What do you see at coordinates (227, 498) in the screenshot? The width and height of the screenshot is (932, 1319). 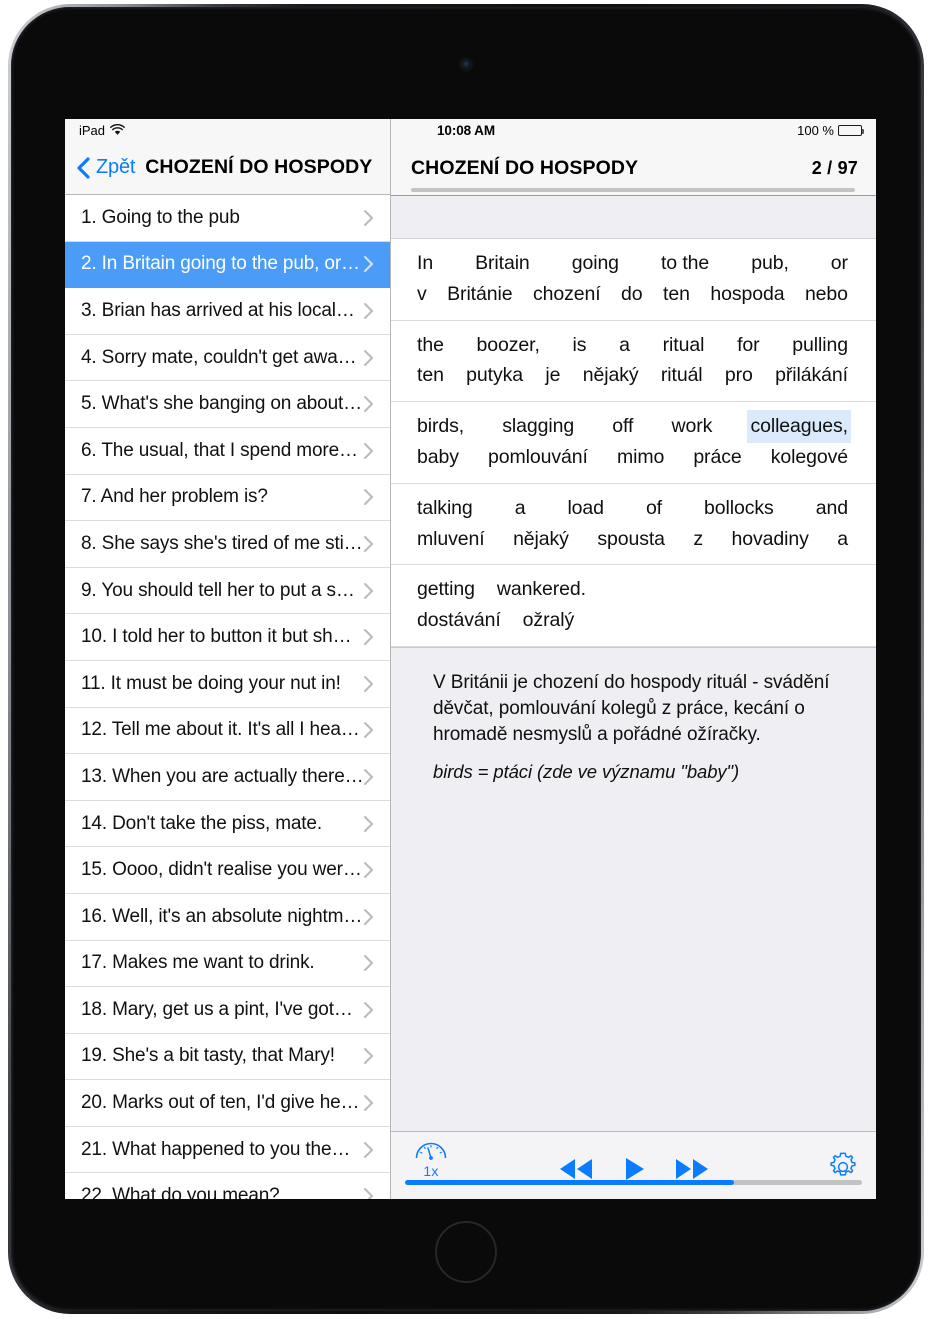 I see `list-item: 7. And her problem is?` at bounding box center [227, 498].